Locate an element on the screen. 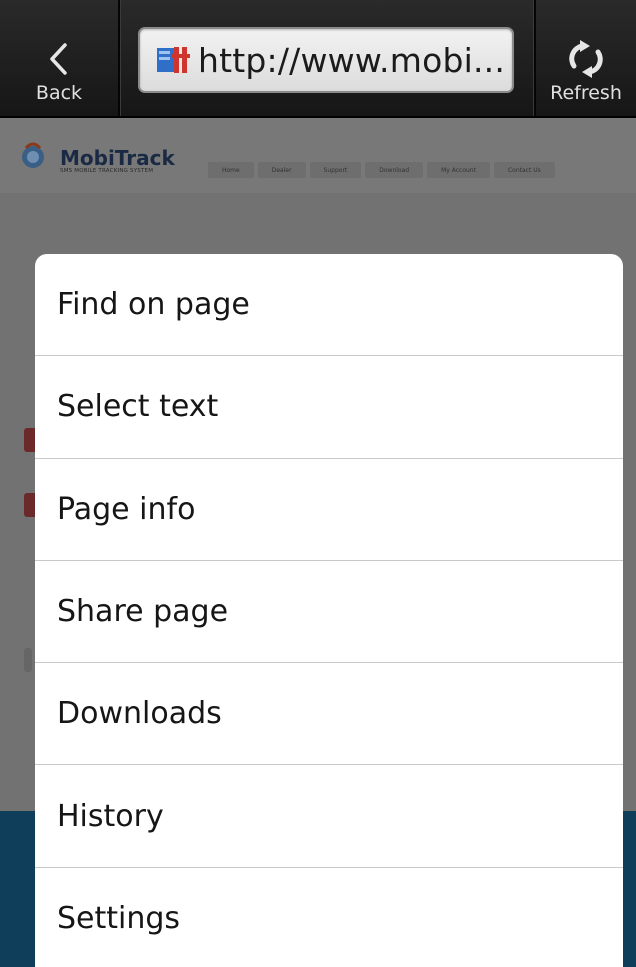 This screenshot has width=636, height=967. refresh-button: Refresh is located at coordinates (585, 58).